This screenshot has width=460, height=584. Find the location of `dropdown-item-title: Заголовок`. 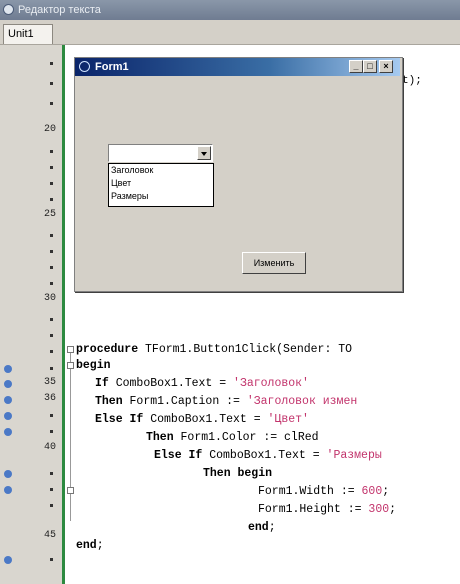

dropdown-item-title: Заголовок is located at coordinates (161, 170).